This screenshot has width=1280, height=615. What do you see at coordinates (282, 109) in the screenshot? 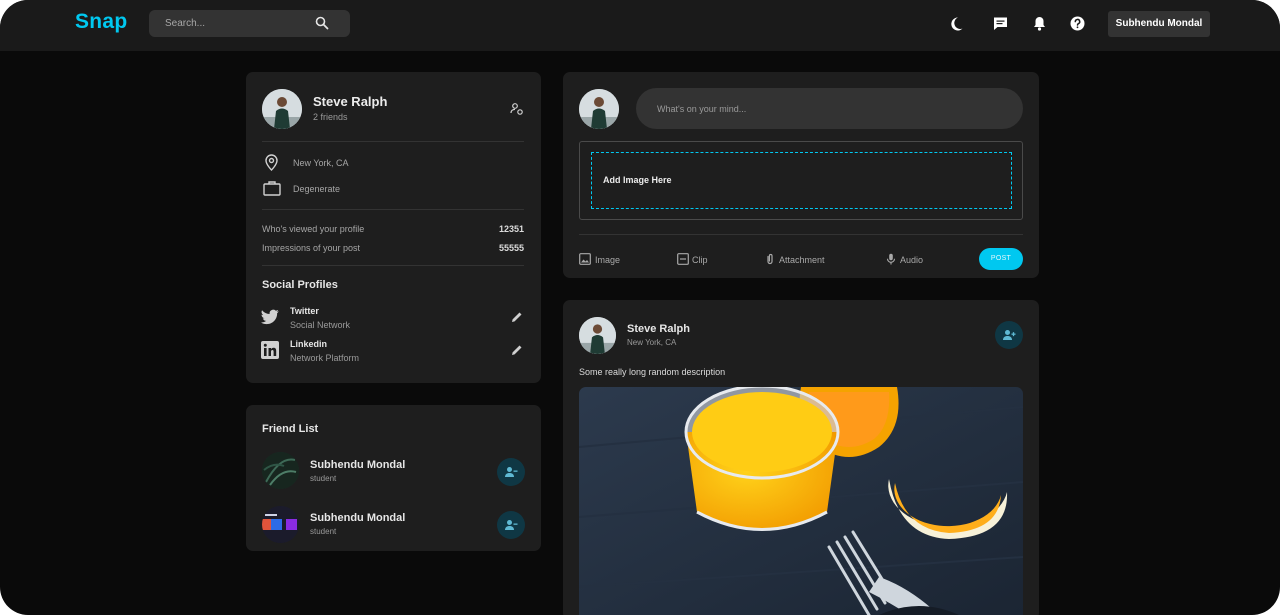
I see `profile-avatar` at bounding box center [282, 109].